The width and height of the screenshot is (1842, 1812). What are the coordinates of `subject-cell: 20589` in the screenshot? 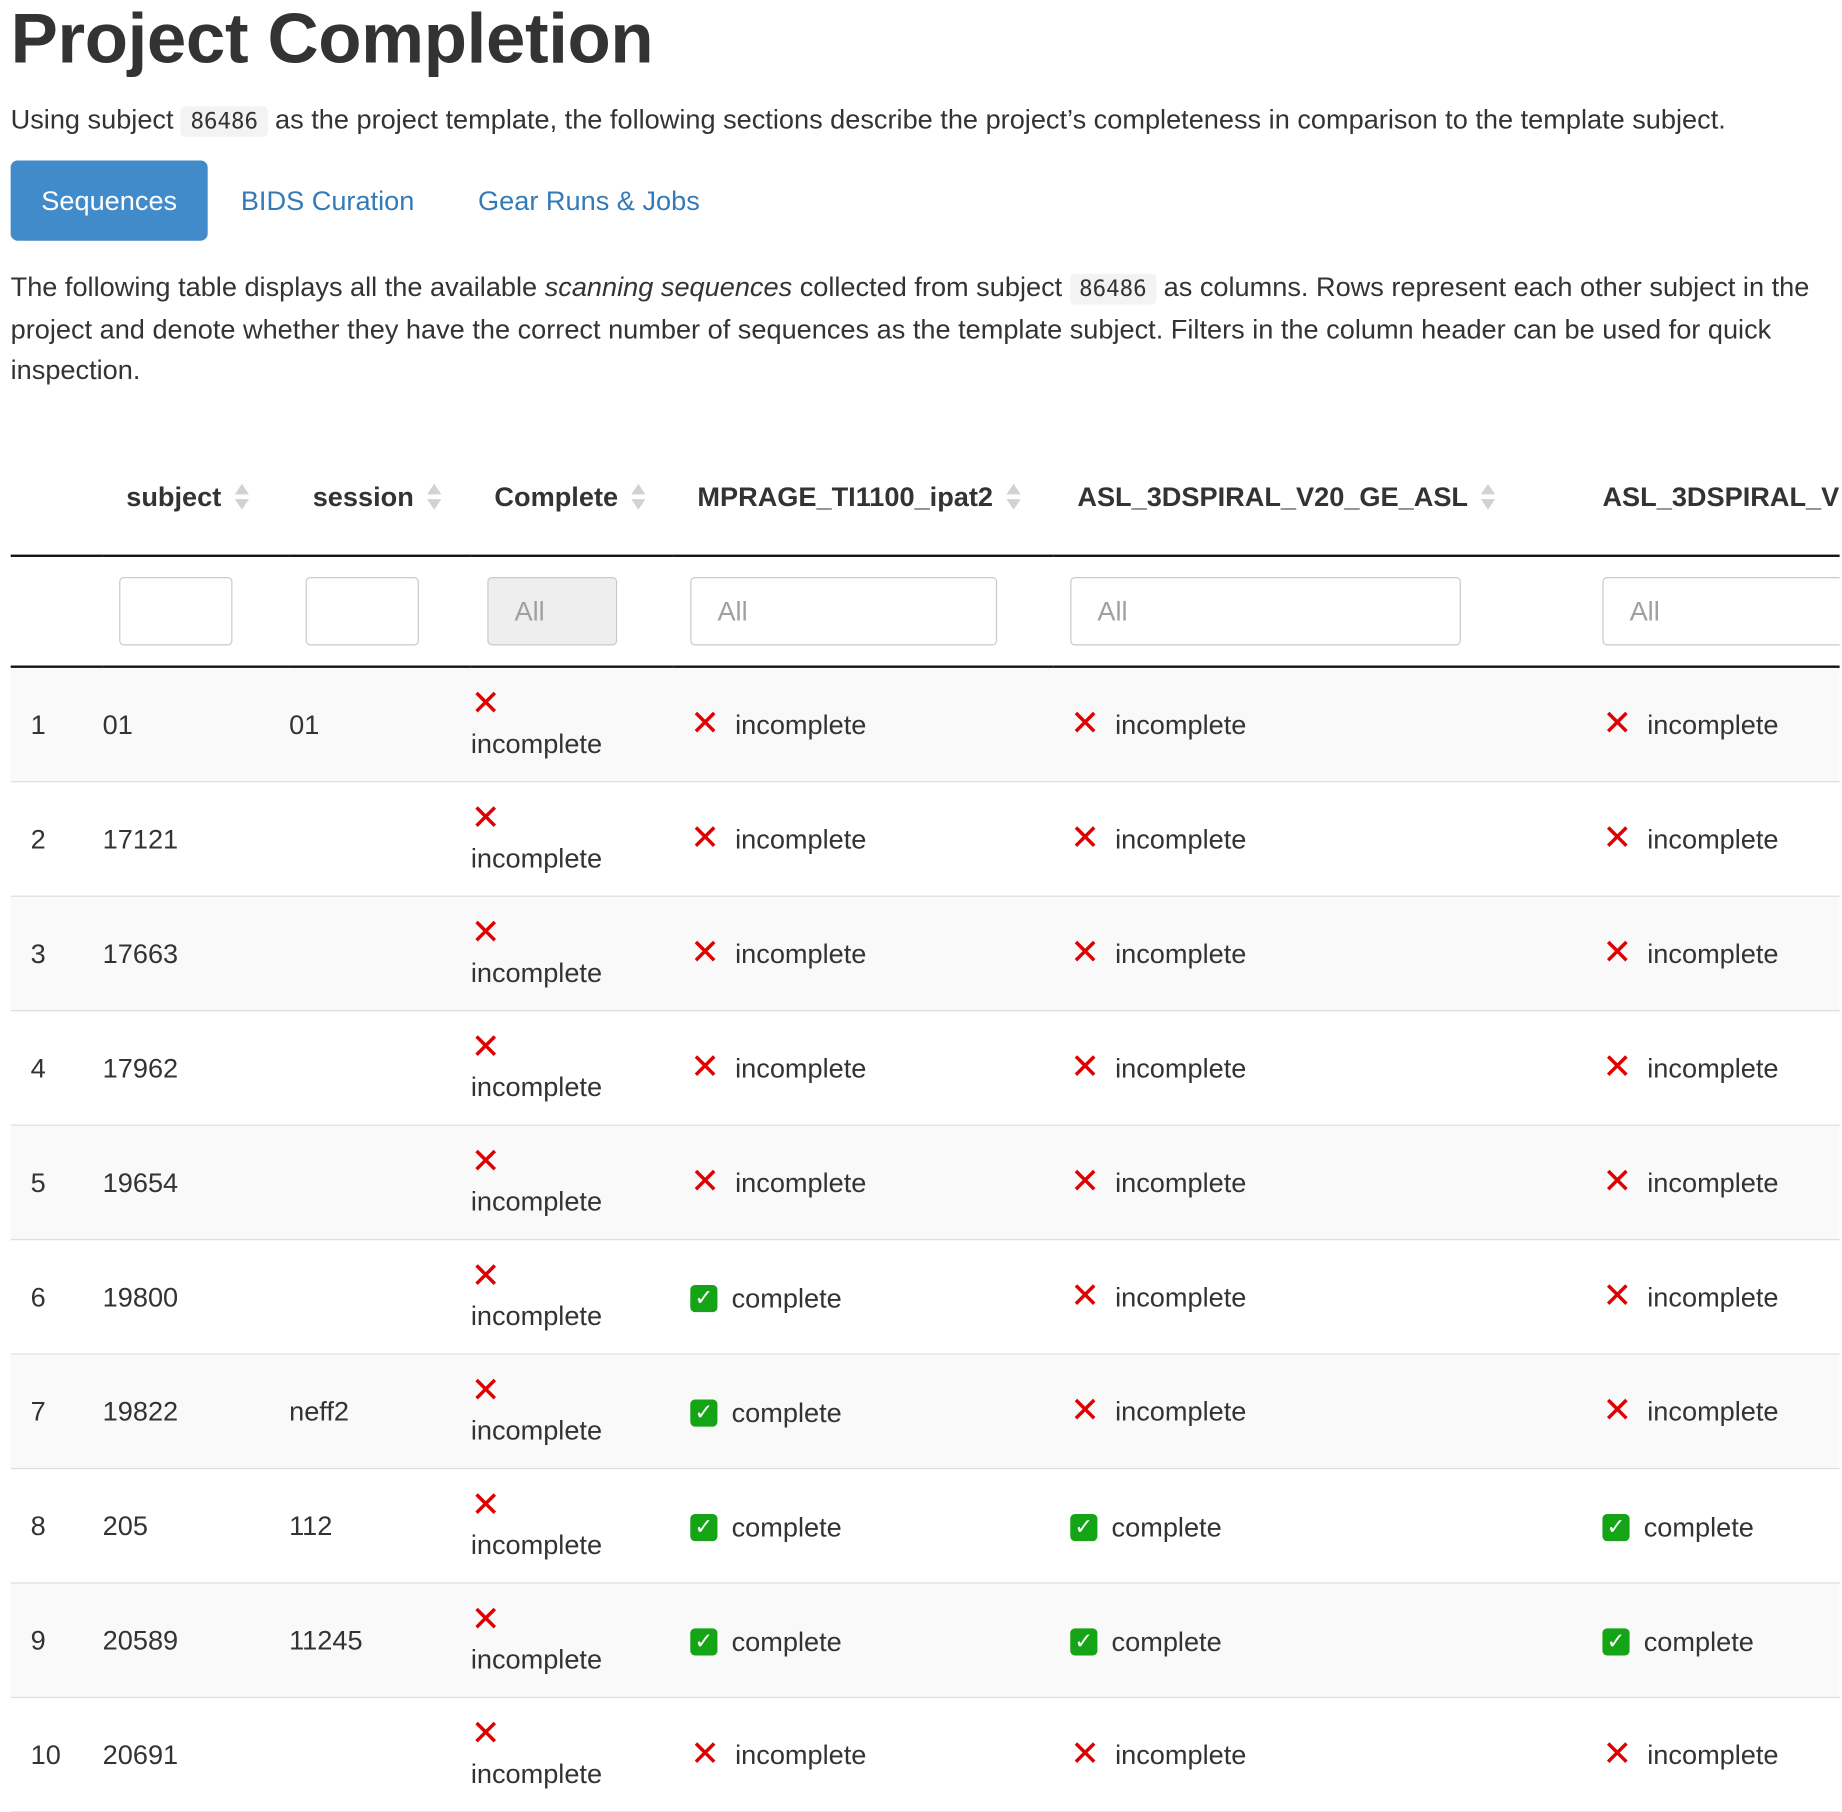 It's located at (196, 1640).